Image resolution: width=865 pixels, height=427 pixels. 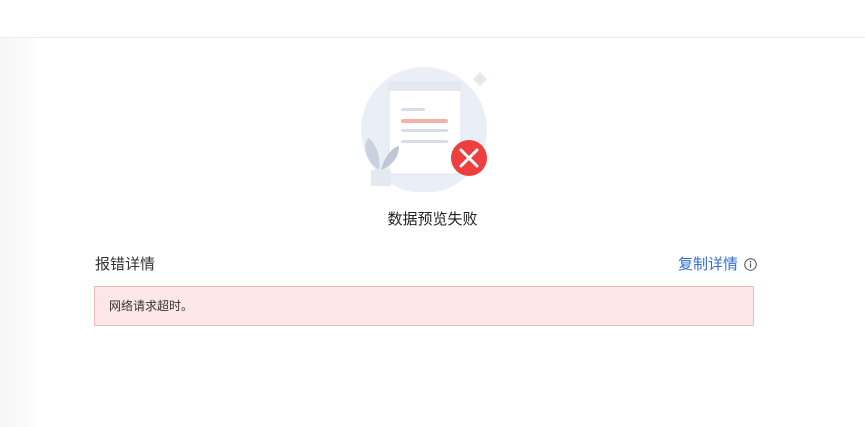 What do you see at coordinates (432, 219) in the screenshot?
I see `status-title: 数据预览失败` at bounding box center [432, 219].